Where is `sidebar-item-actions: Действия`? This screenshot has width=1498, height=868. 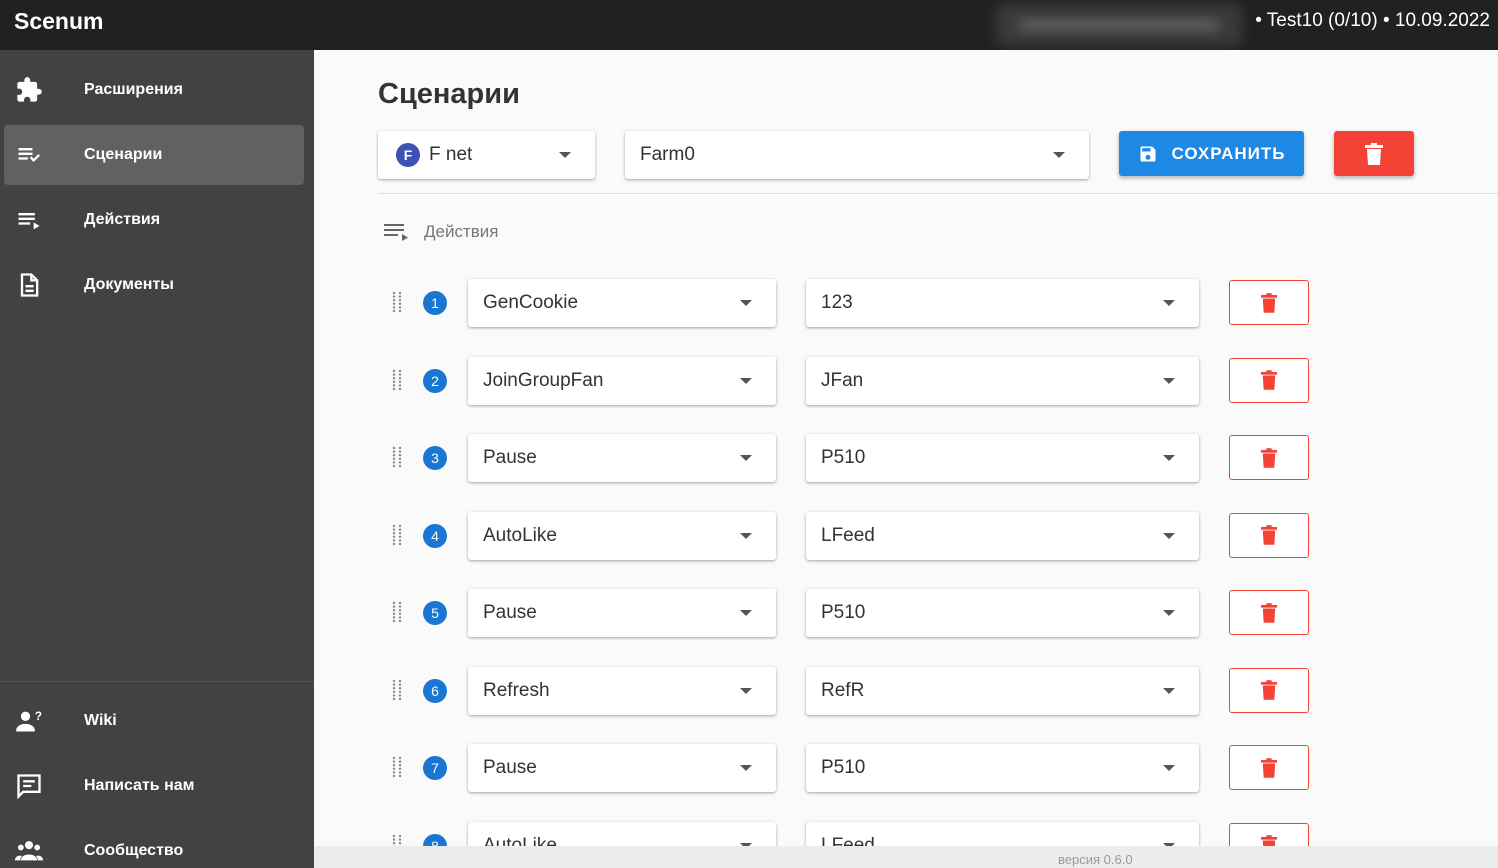 sidebar-item-actions: Действия is located at coordinates (154, 220).